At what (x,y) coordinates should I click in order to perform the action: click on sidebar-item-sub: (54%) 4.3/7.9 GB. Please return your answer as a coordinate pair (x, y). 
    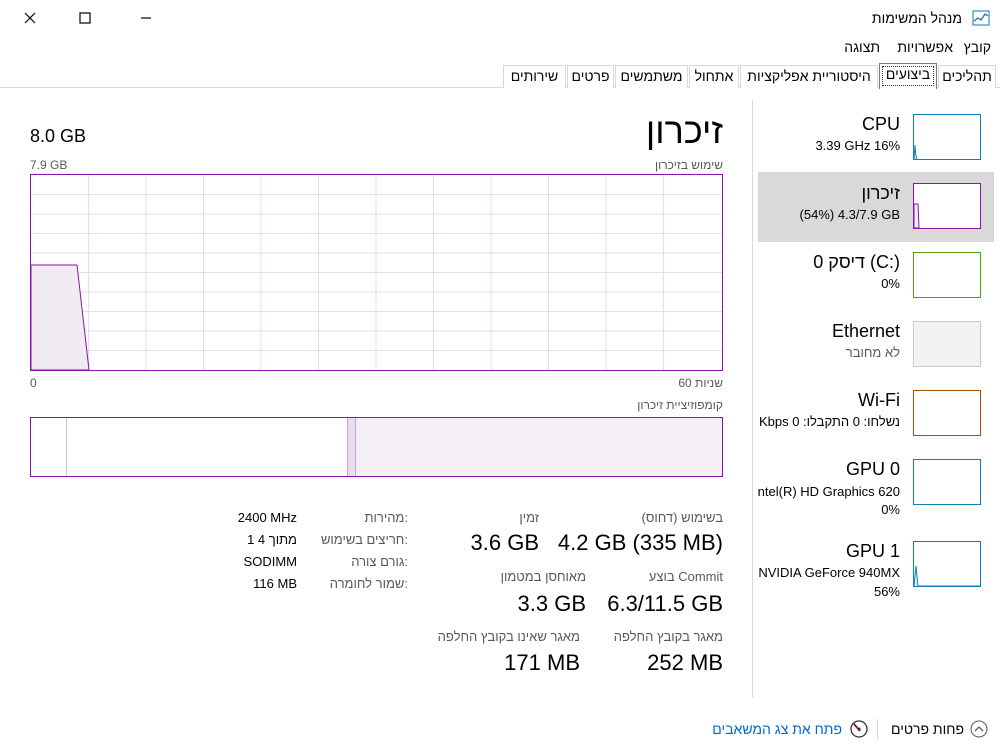
    Looking at the image, I should click on (849, 214).